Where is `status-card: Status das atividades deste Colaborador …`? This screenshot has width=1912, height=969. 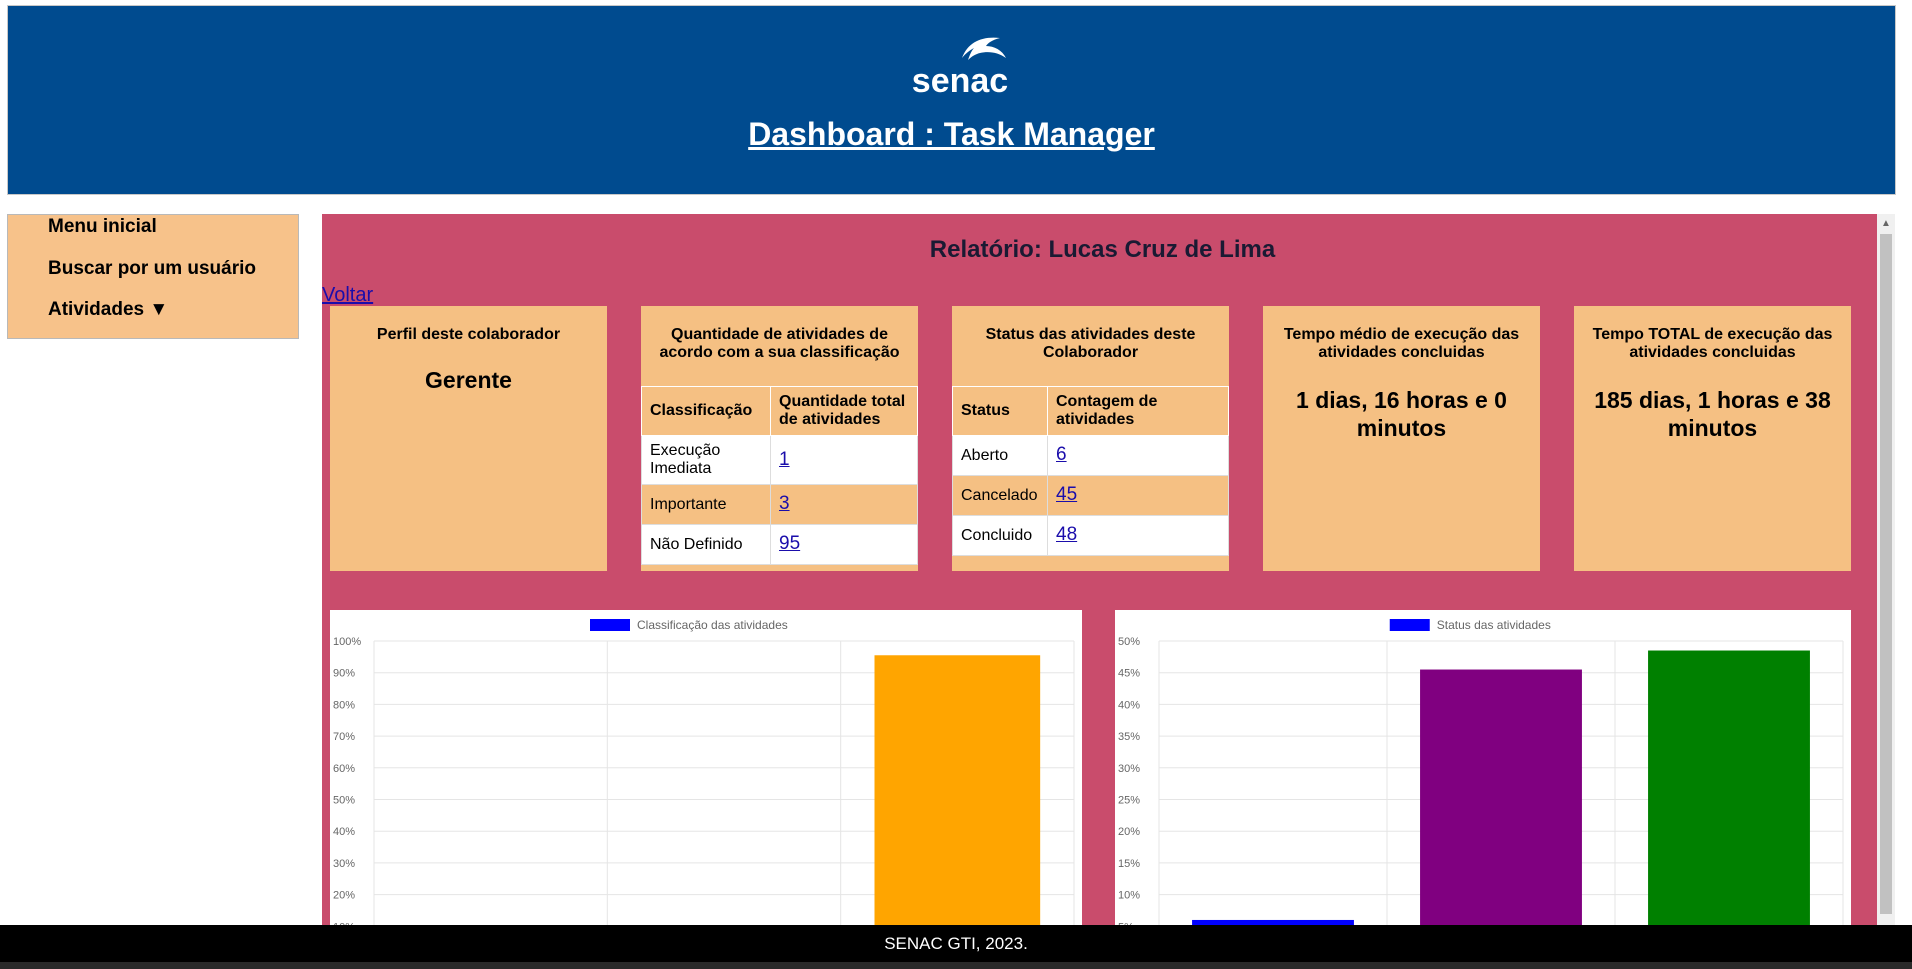
status-card: Status das atividades deste Colaborador … is located at coordinates (1090, 438).